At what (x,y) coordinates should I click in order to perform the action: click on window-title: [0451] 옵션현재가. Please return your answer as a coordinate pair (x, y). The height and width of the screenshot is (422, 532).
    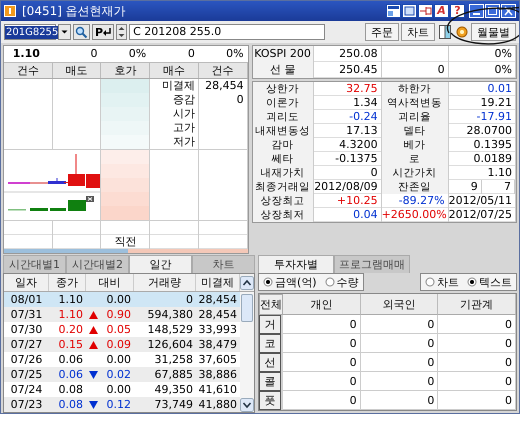
    Looking at the image, I should click on (74, 11).